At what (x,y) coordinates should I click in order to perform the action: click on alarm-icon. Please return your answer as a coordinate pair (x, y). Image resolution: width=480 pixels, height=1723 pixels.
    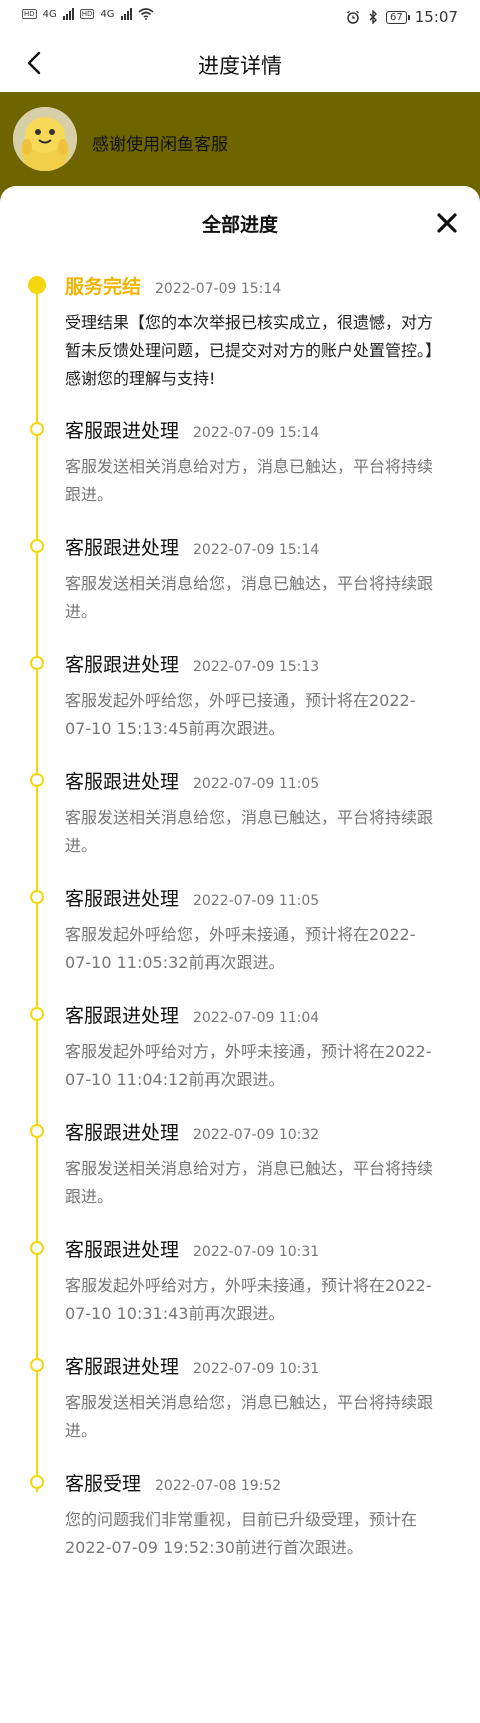
    Looking at the image, I should click on (353, 17).